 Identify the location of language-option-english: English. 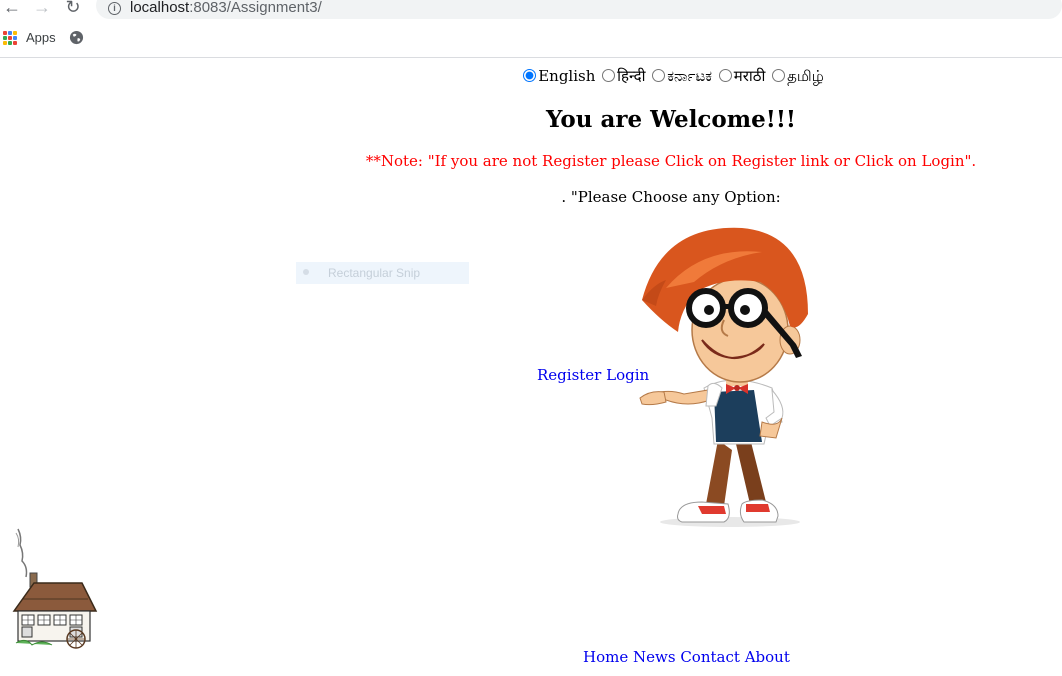
(559, 76).